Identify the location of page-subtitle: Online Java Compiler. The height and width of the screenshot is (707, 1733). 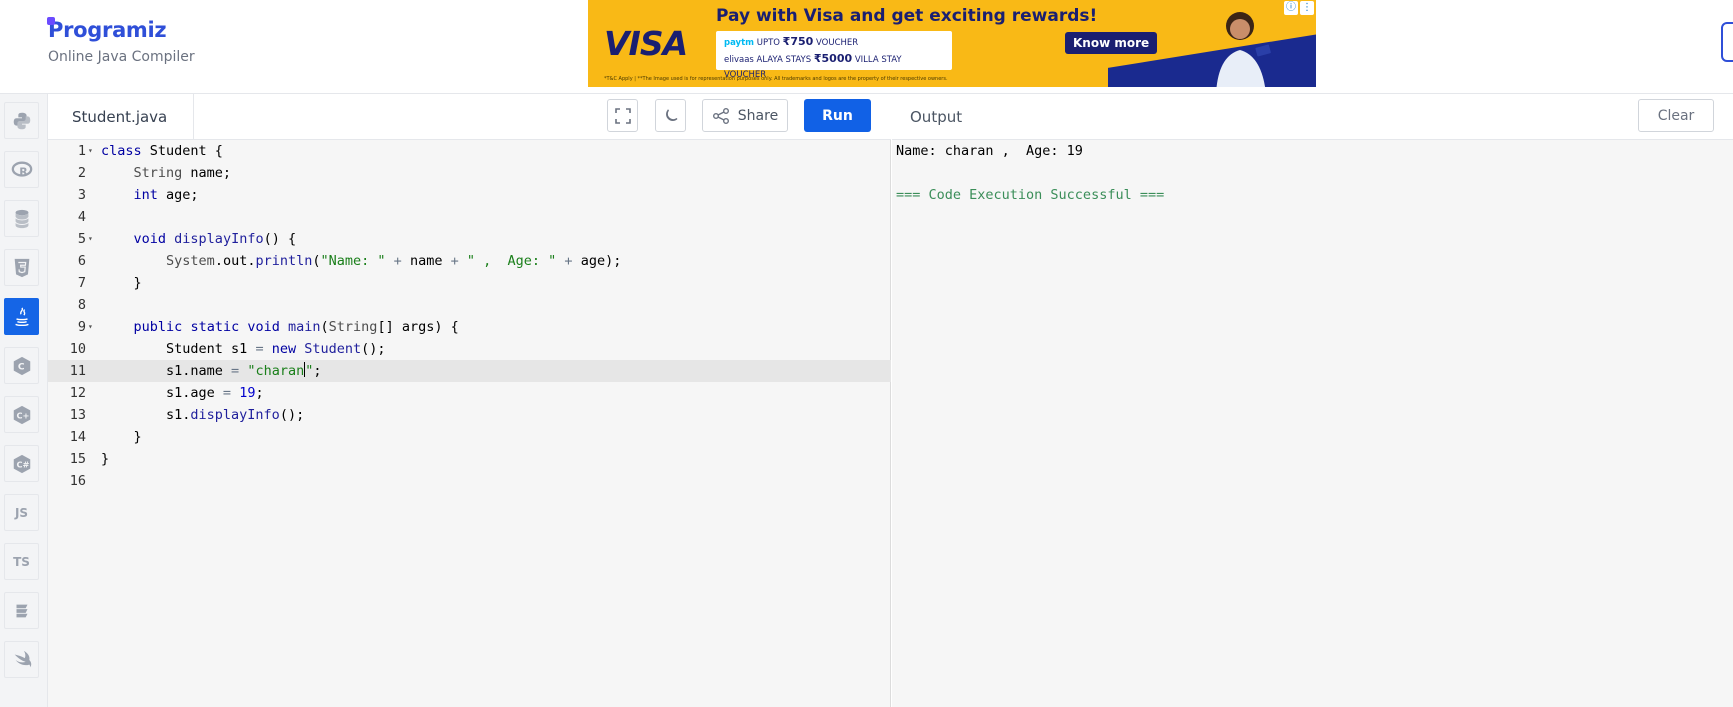
(121, 57).